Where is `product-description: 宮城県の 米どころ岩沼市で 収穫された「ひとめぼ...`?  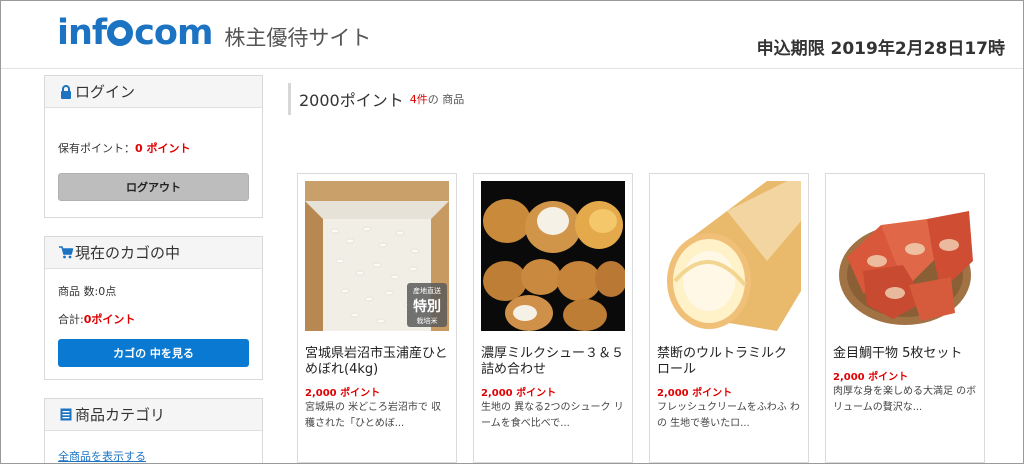 product-description: 宮城県の 米どころ岩沼市で 収穫された「ひとめぼ... is located at coordinates (373, 415).